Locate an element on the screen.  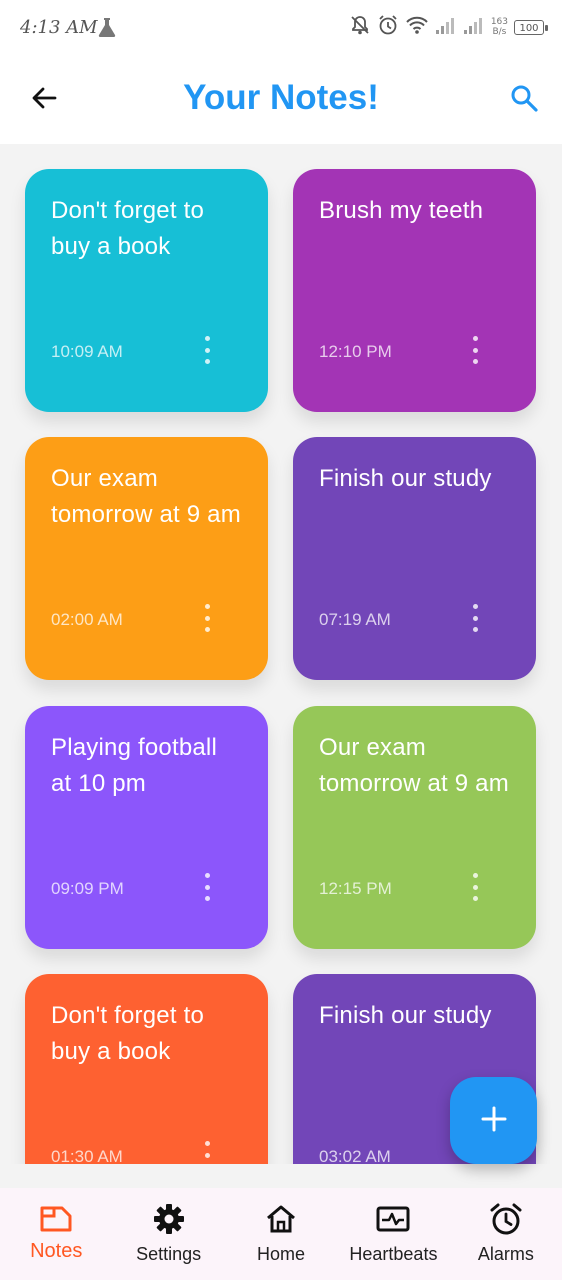
note-title: Brush my teeth is located at coordinates (401, 210).